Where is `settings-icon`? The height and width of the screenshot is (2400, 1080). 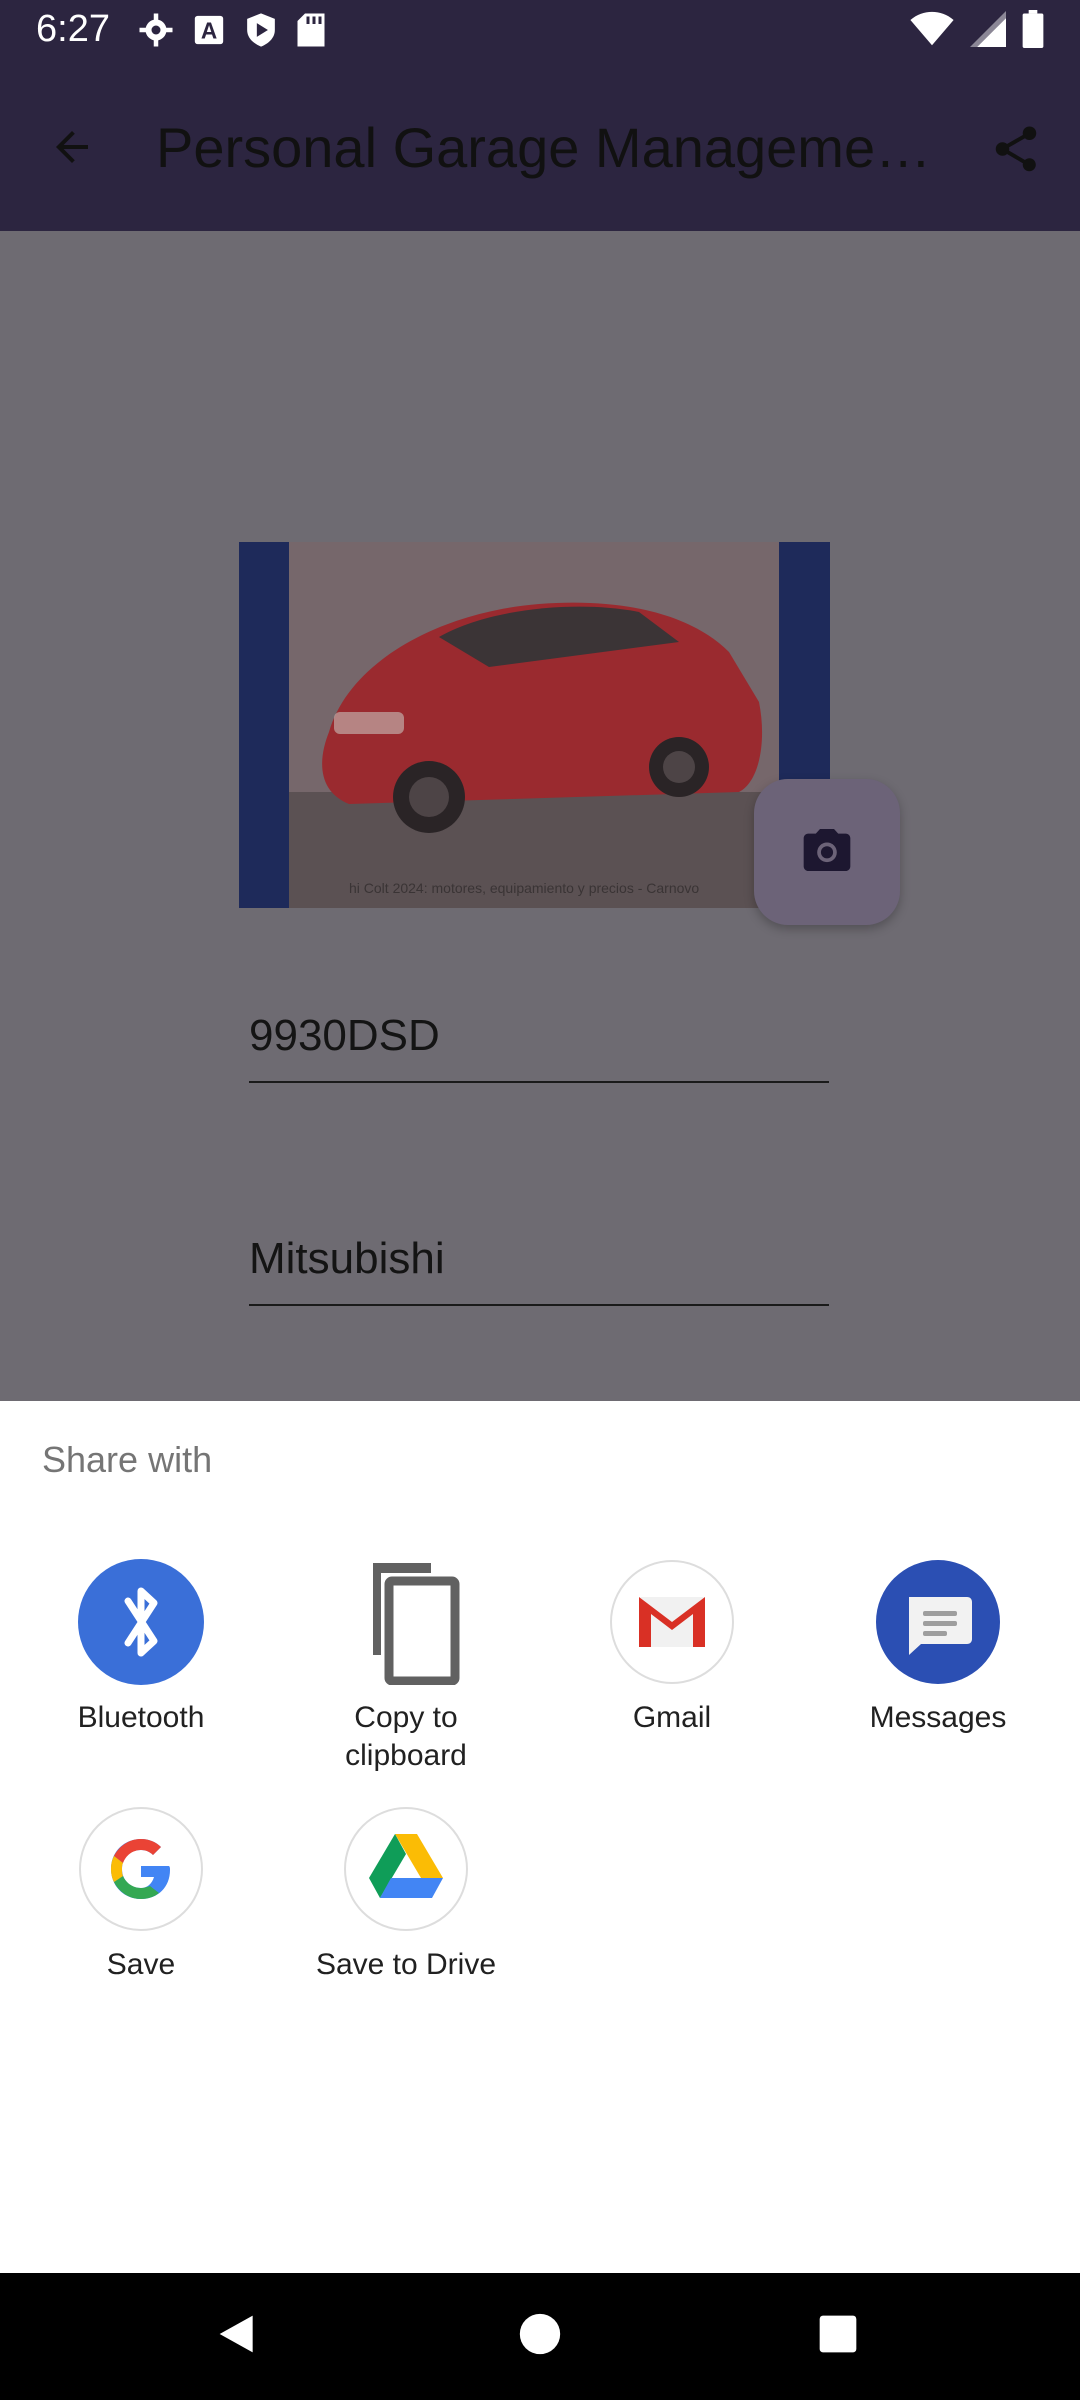
settings-icon is located at coordinates (156, 32).